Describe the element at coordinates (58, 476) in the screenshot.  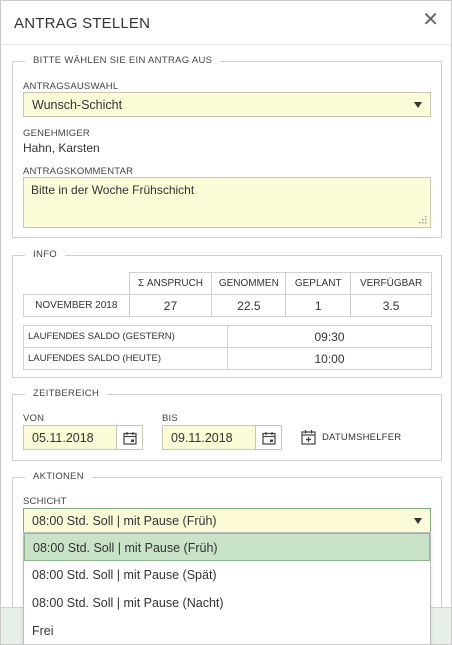
I see `aktionen-legend: AKTIONEN` at that location.